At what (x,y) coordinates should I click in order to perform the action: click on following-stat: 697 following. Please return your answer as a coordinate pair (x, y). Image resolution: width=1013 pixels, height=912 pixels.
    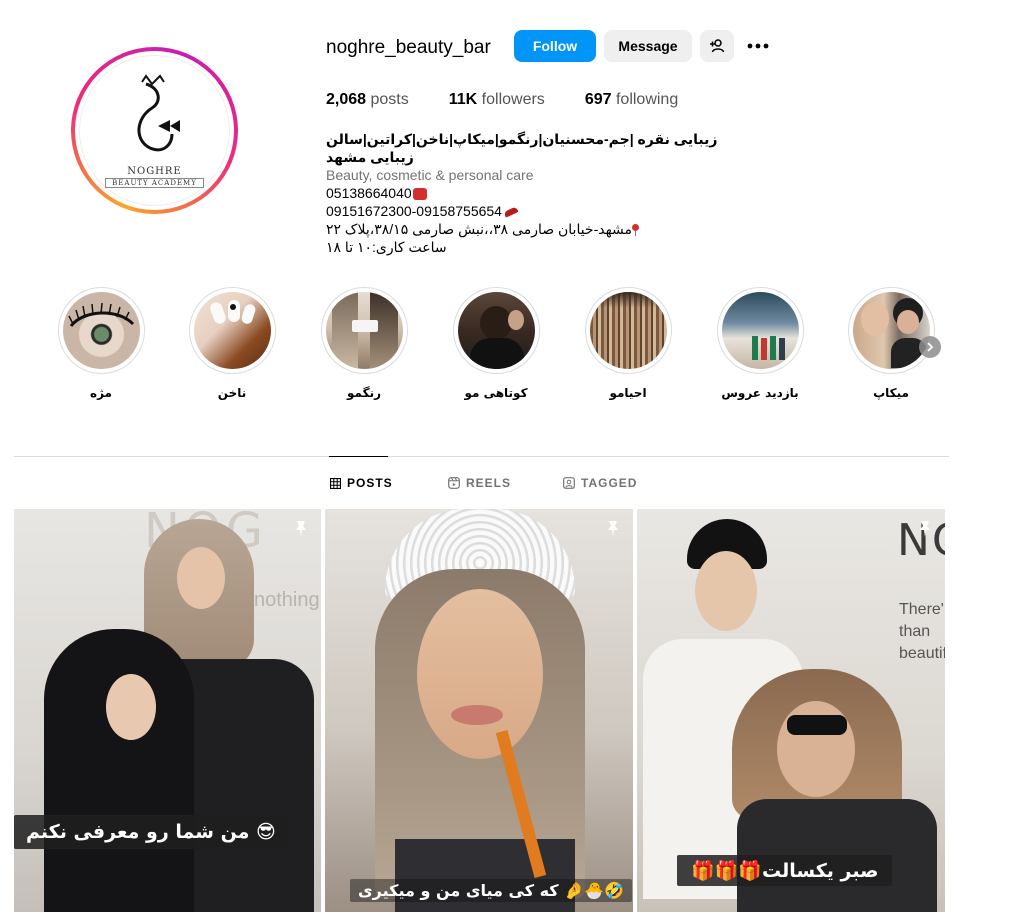
    Looking at the image, I should click on (631, 100).